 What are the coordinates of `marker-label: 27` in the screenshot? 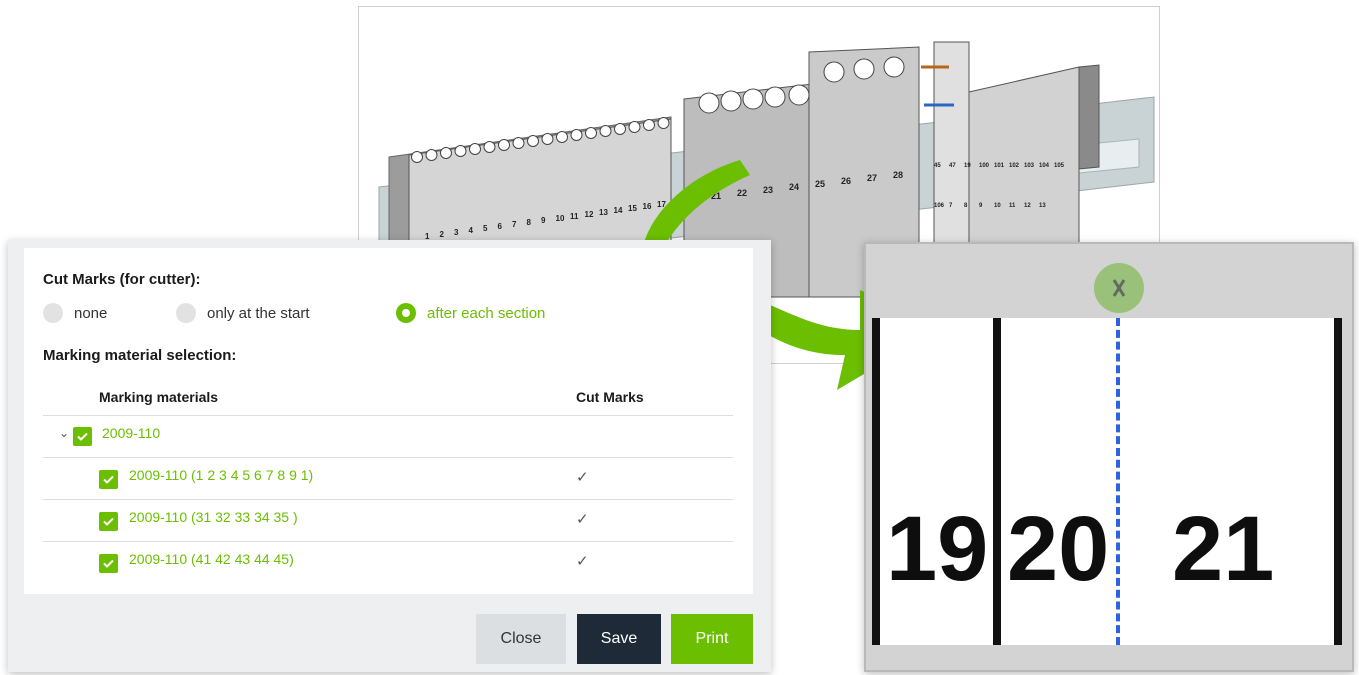 It's located at (872, 178).